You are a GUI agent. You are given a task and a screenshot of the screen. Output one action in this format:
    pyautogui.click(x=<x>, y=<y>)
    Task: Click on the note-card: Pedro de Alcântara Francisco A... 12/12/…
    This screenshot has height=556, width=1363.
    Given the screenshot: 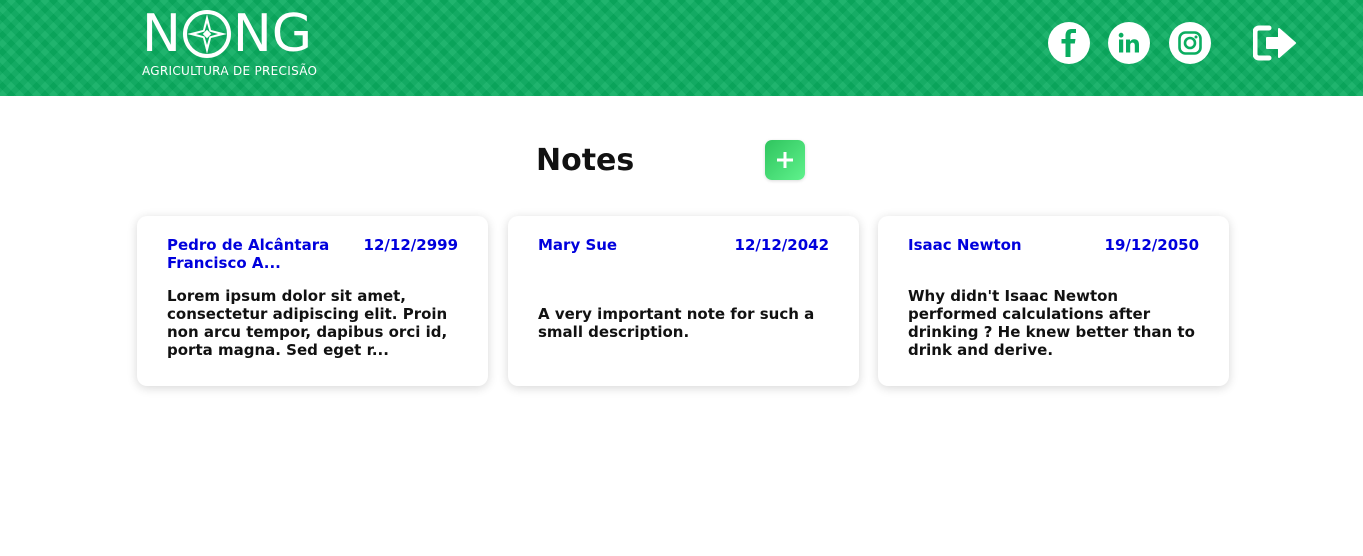 What is the action you would take?
    pyautogui.click(x=312, y=301)
    